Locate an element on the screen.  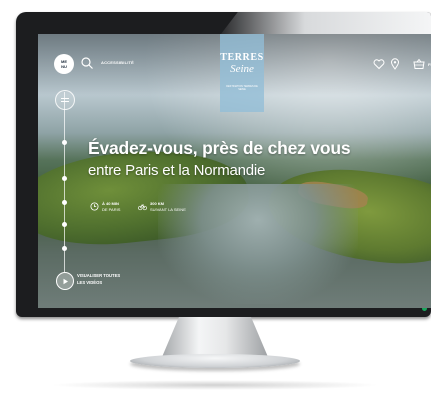
view-all-videos-link: VISUALISER TOUTES LES VIDÉOS is located at coordinates (102, 279).